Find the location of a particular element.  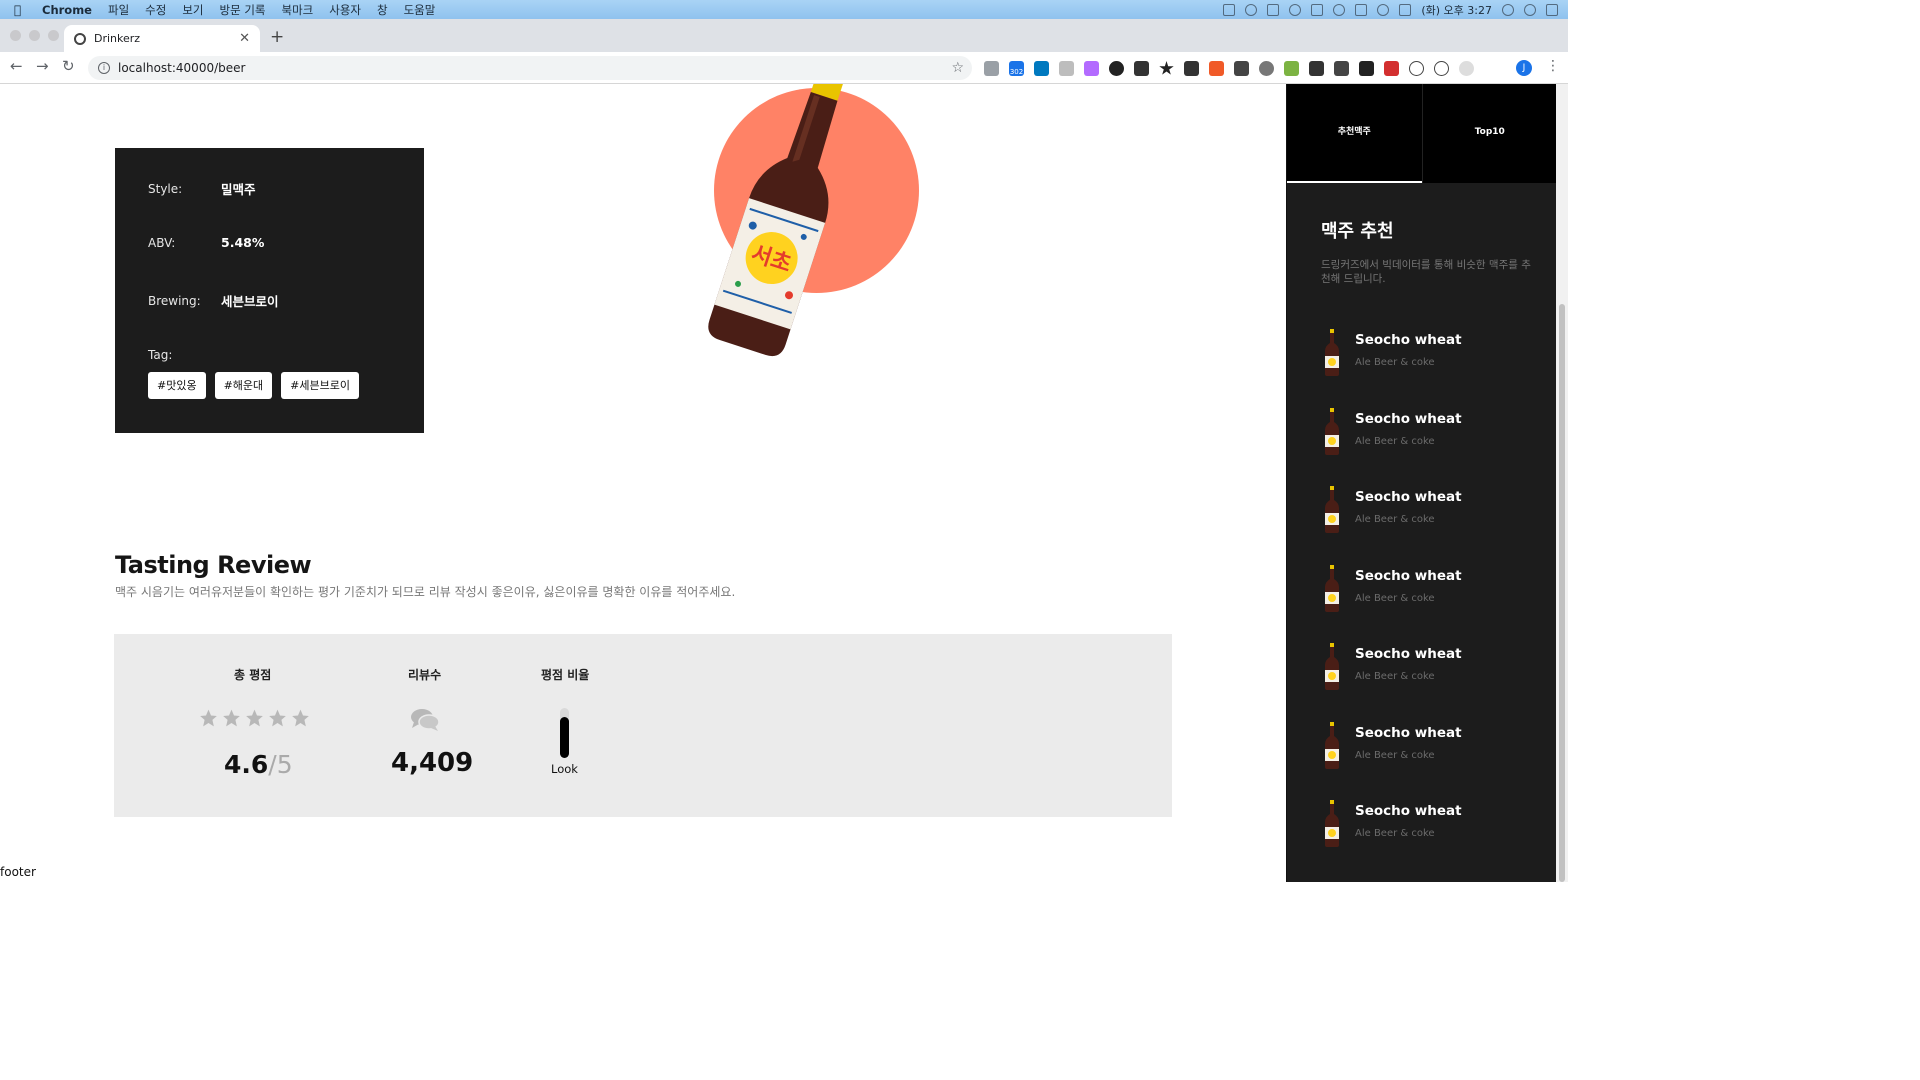

menubar-status-area: (화) 오후 3:27 is located at coordinates (1390, 9).